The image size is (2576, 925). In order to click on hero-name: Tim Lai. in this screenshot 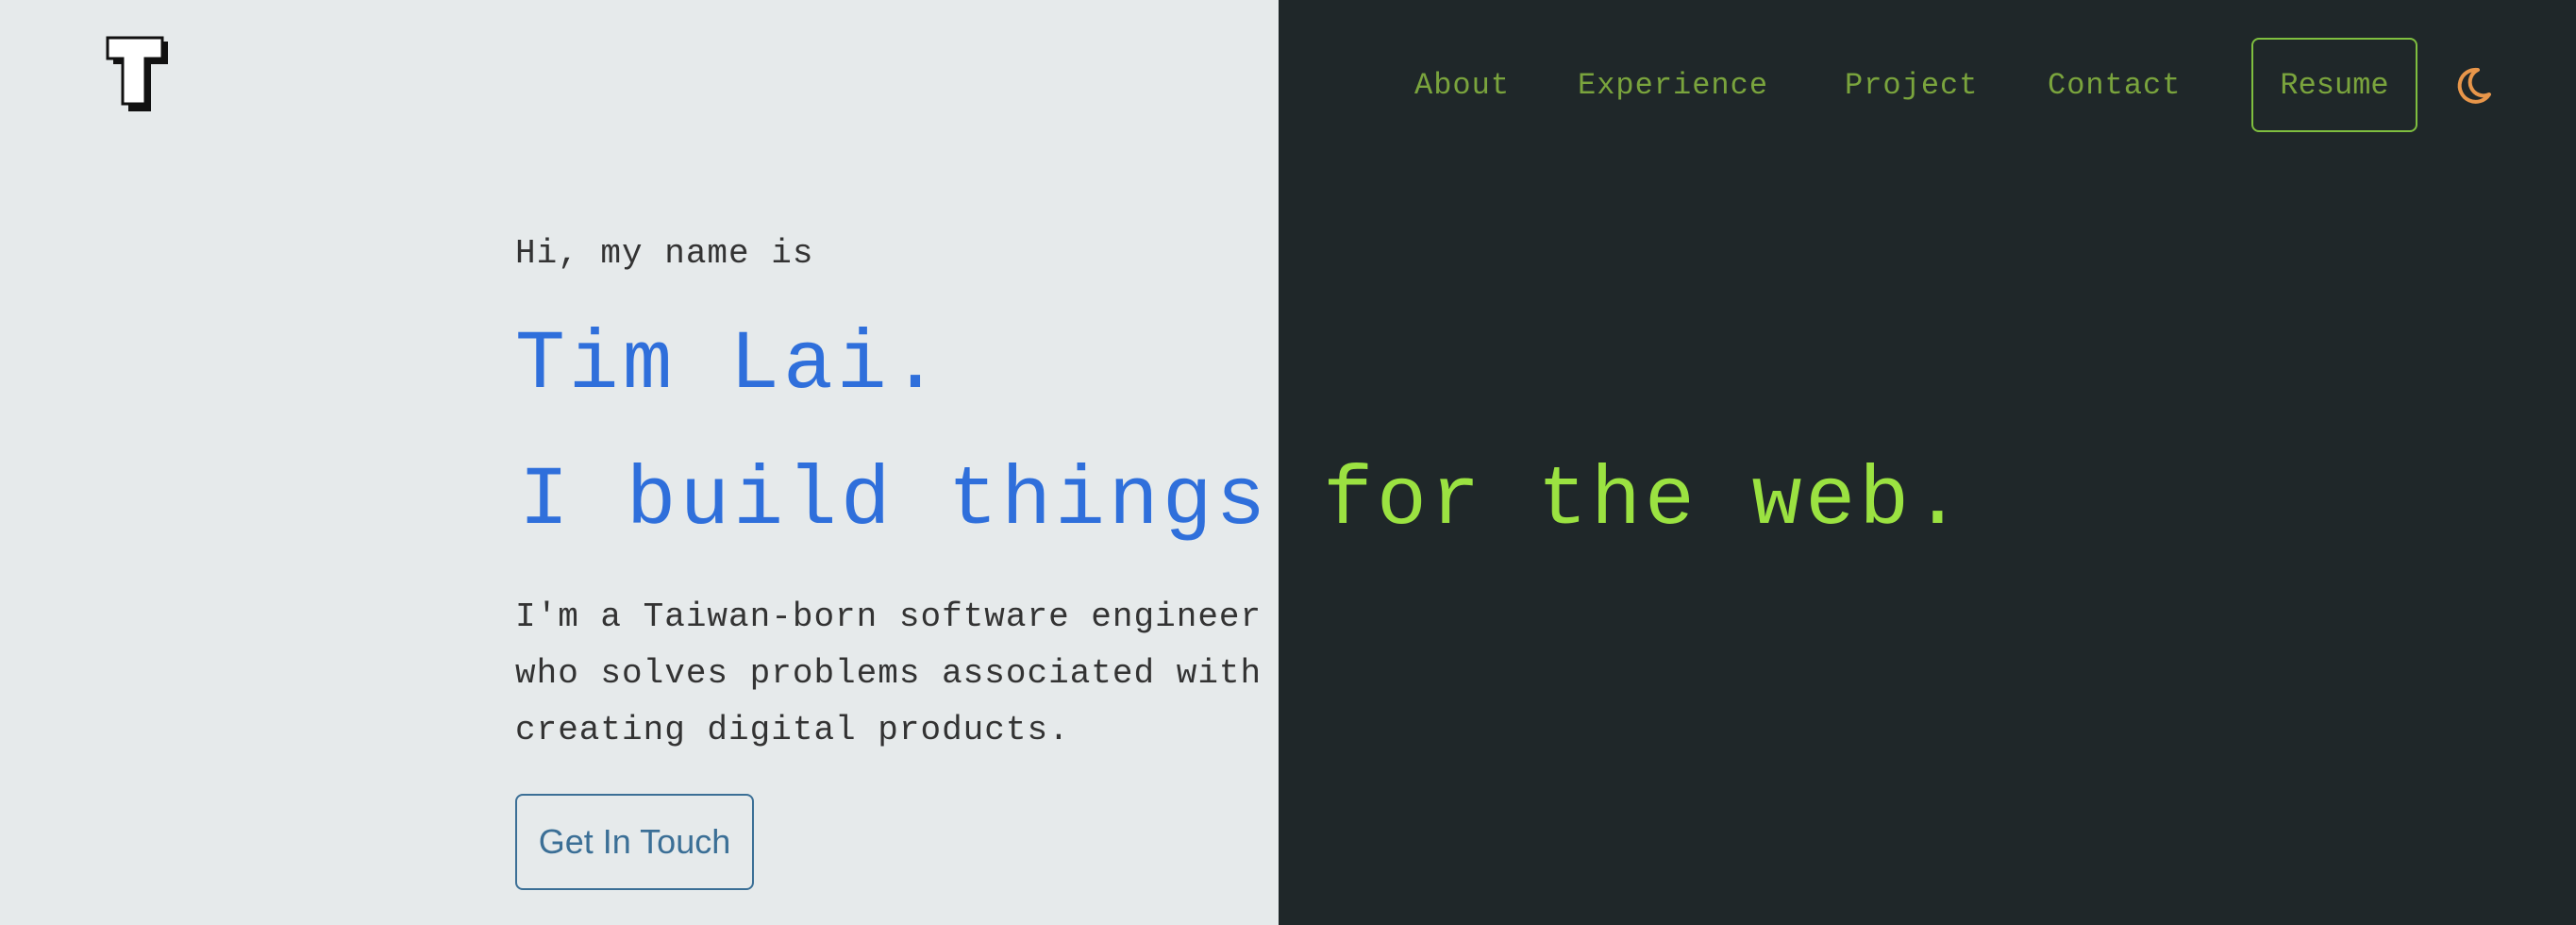, I will do `click(730, 365)`.